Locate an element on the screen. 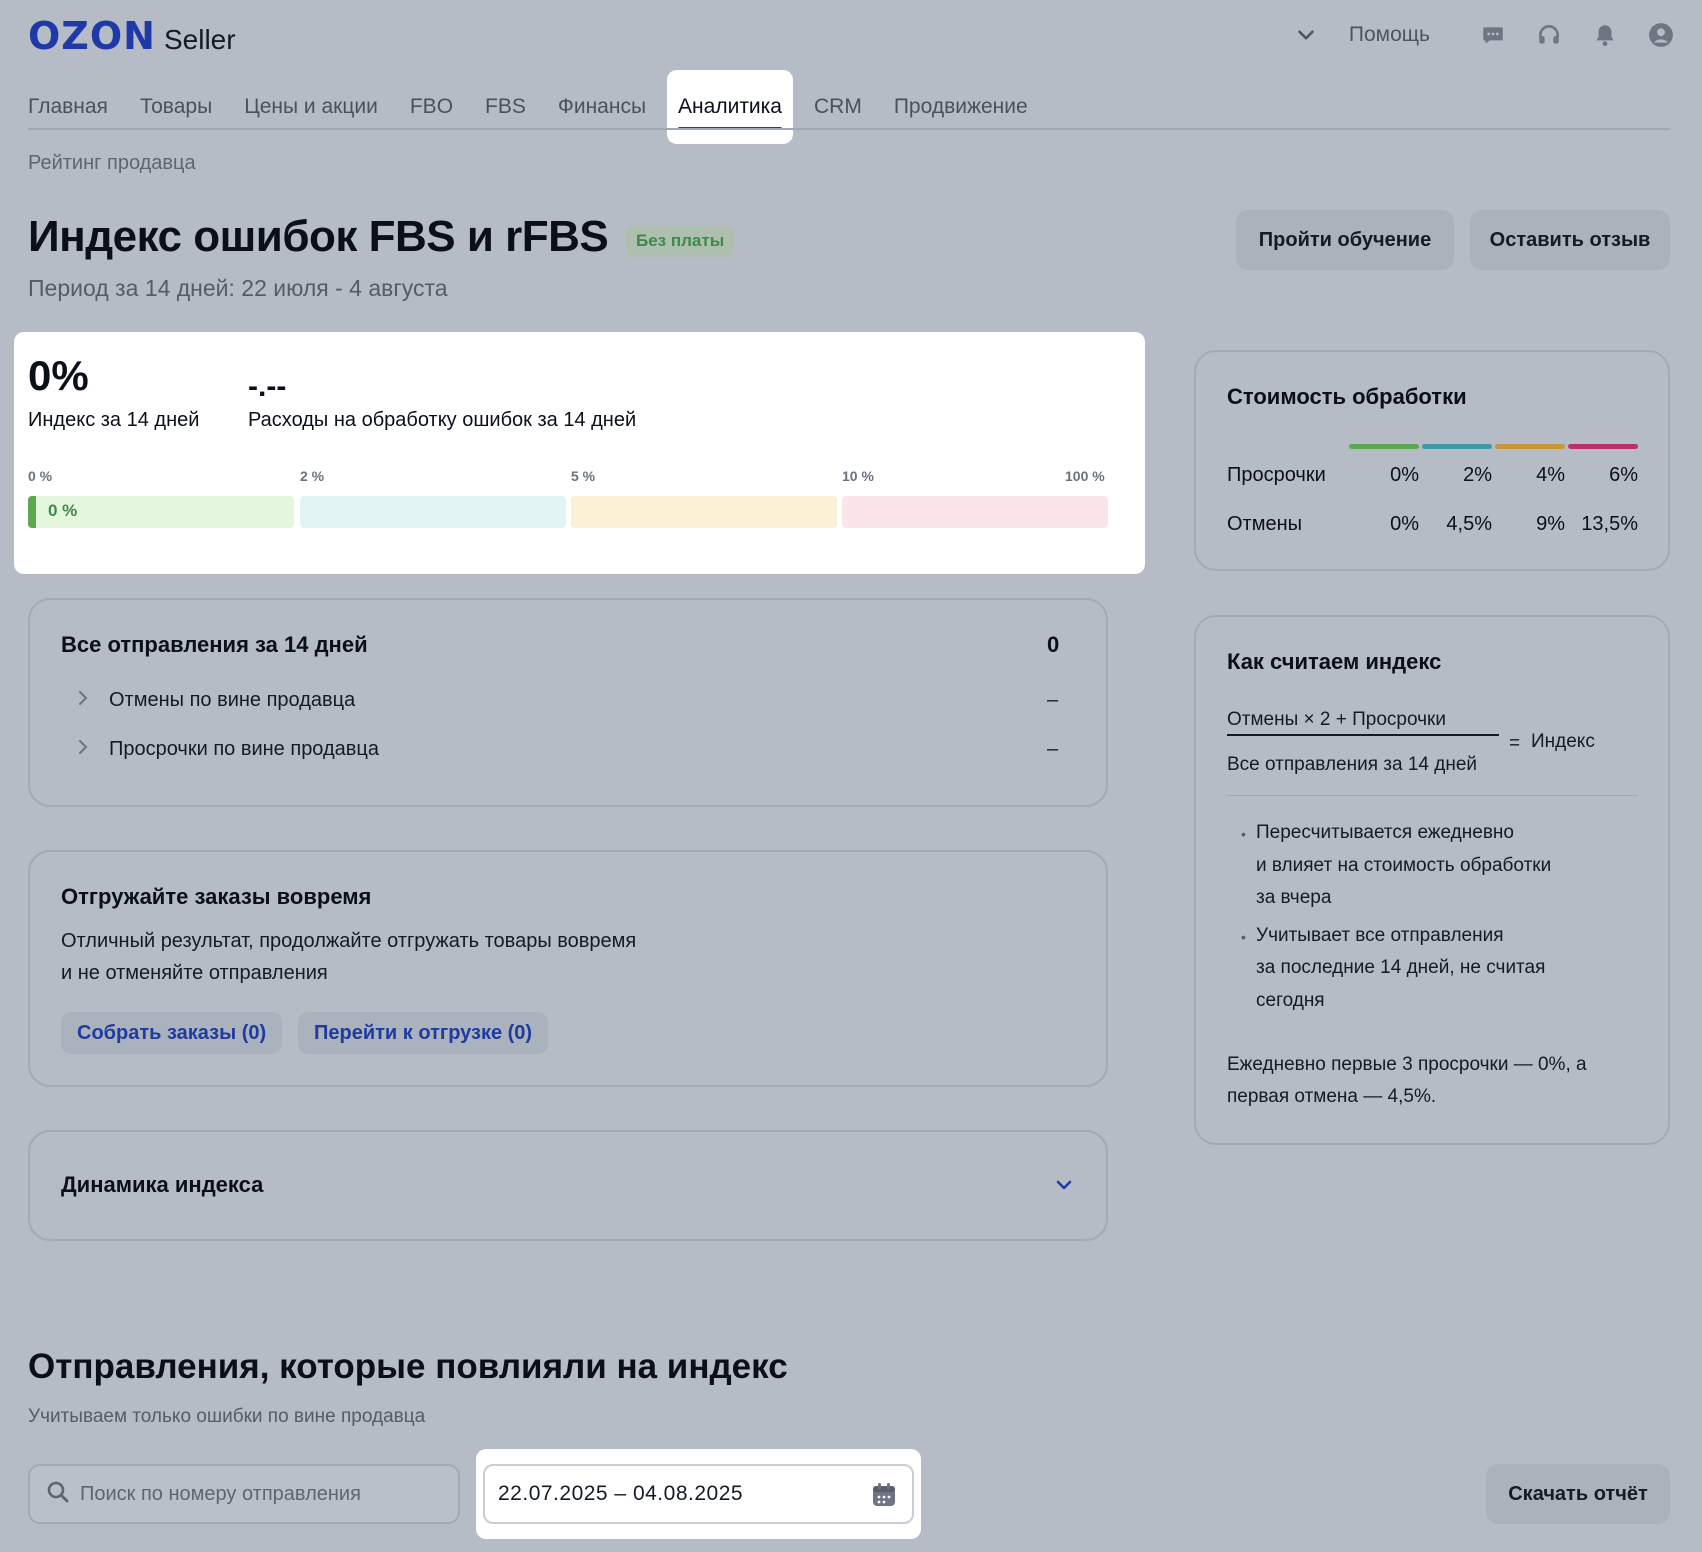  formula-fraction-line is located at coordinates (1363, 735).